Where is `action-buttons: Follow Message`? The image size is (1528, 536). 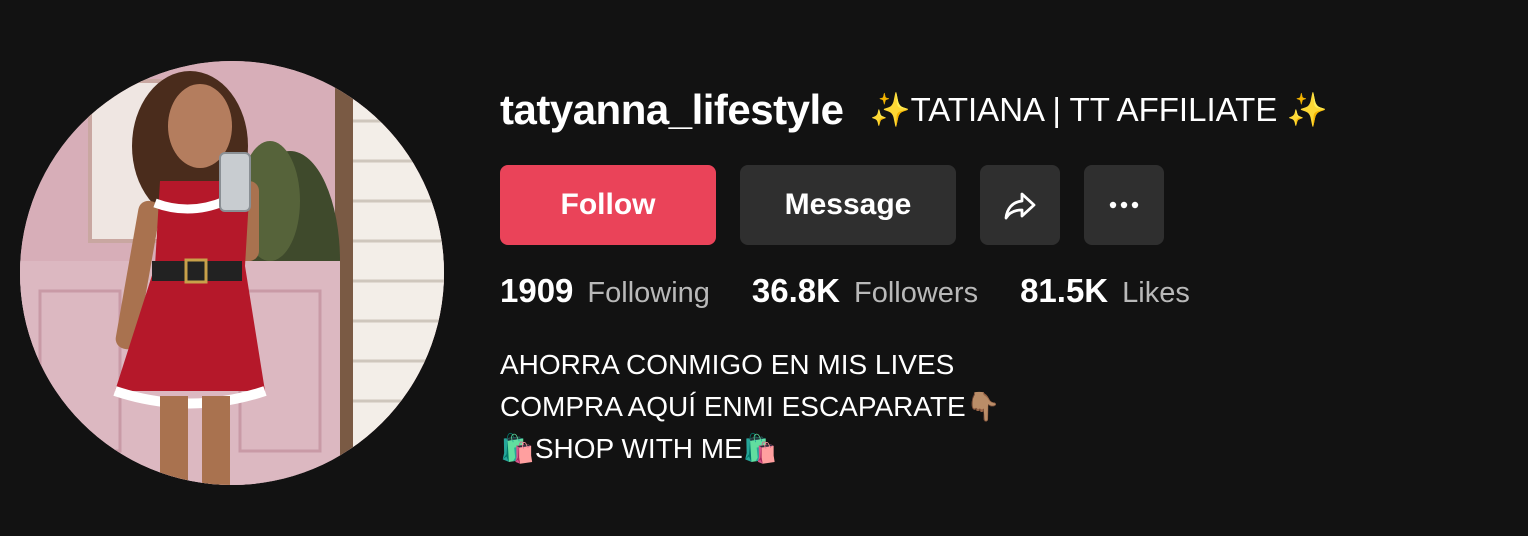 action-buttons: Follow Message is located at coordinates (832, 205).